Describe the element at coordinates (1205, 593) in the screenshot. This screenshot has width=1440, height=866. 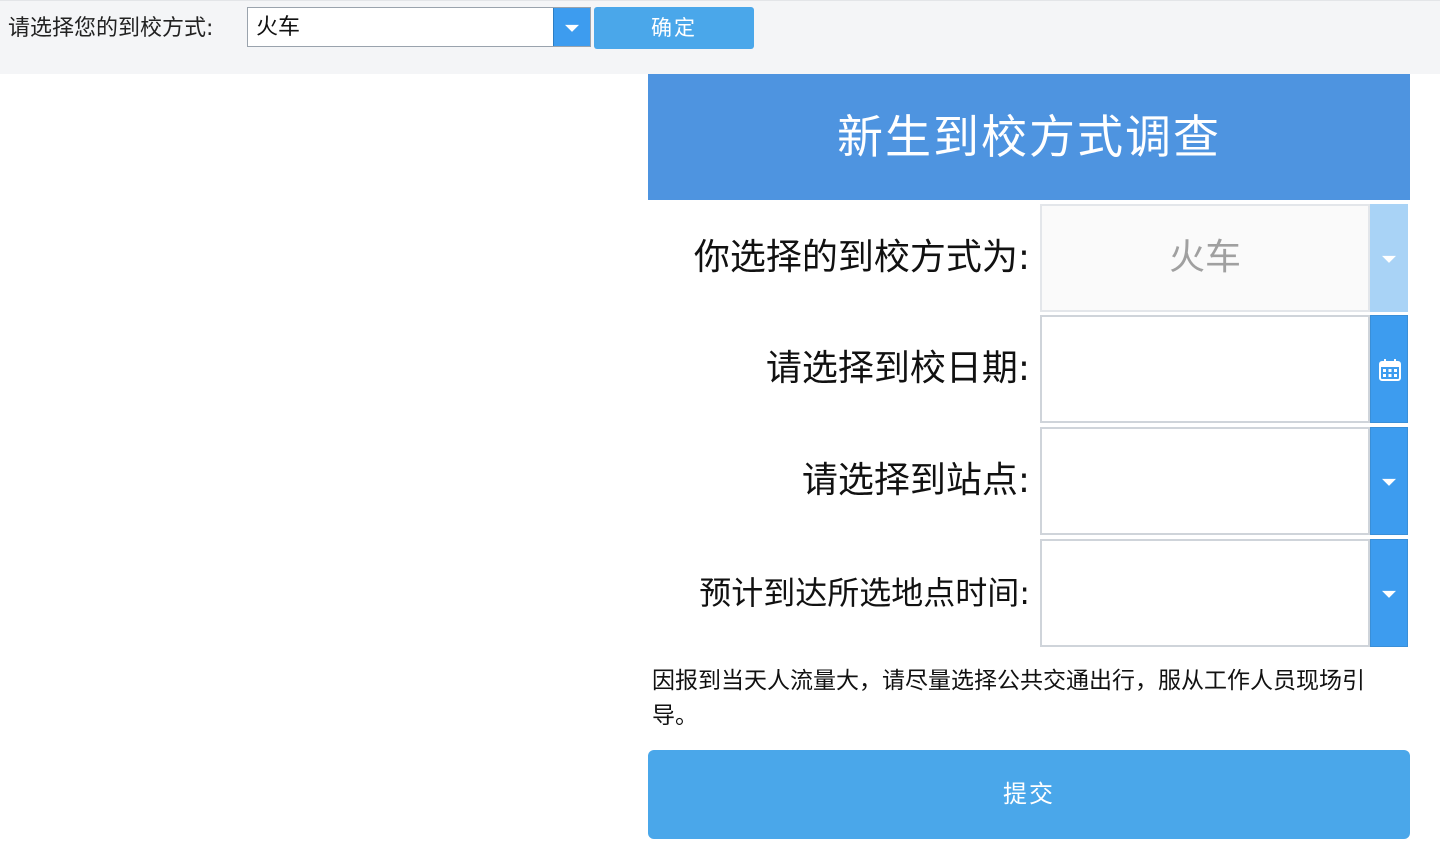
I see `arrival-time-select` at that location.